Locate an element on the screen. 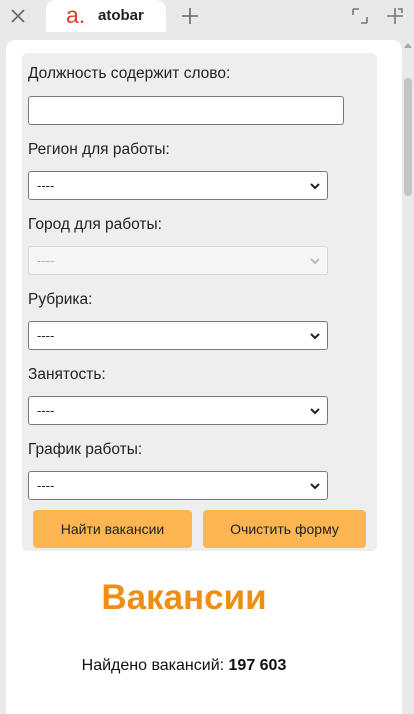 This screenshot has height=714, width=414. page-title: Вакансии is located at coordinates (184, 597).